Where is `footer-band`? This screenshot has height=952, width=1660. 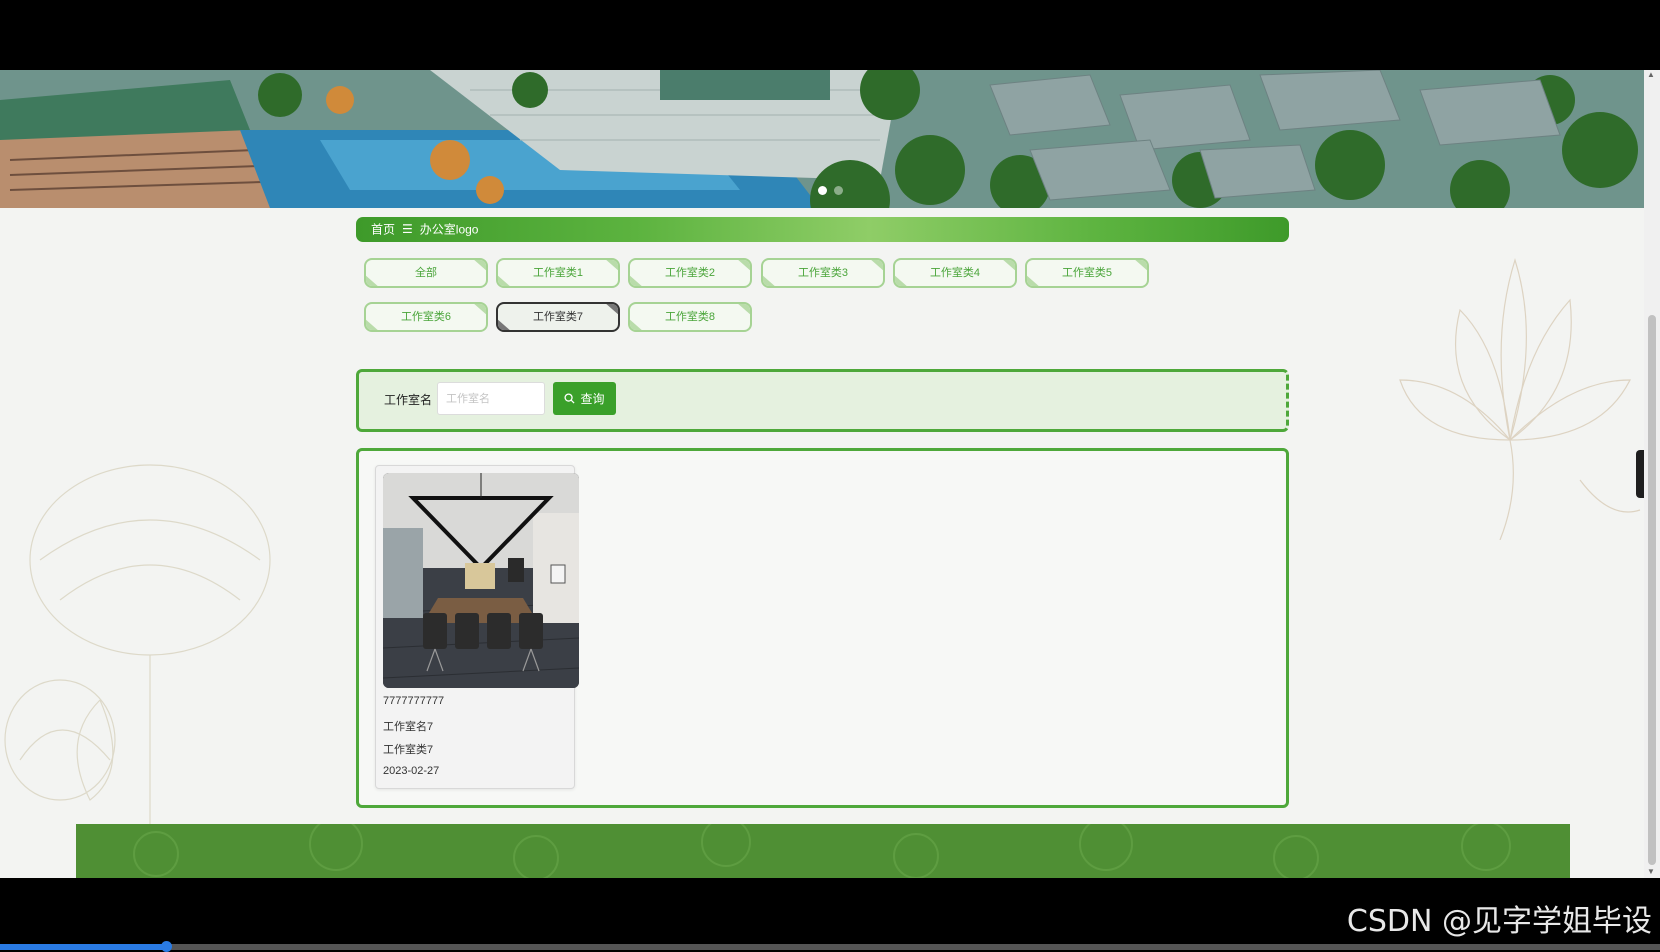 footer-band is located at coordinates (823, 851).